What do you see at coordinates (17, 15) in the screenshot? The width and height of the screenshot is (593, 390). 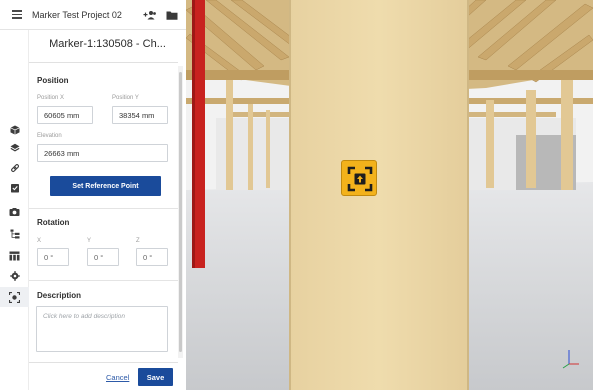 I see `hamburger-menu-icon` at bounding box center [17, 15].